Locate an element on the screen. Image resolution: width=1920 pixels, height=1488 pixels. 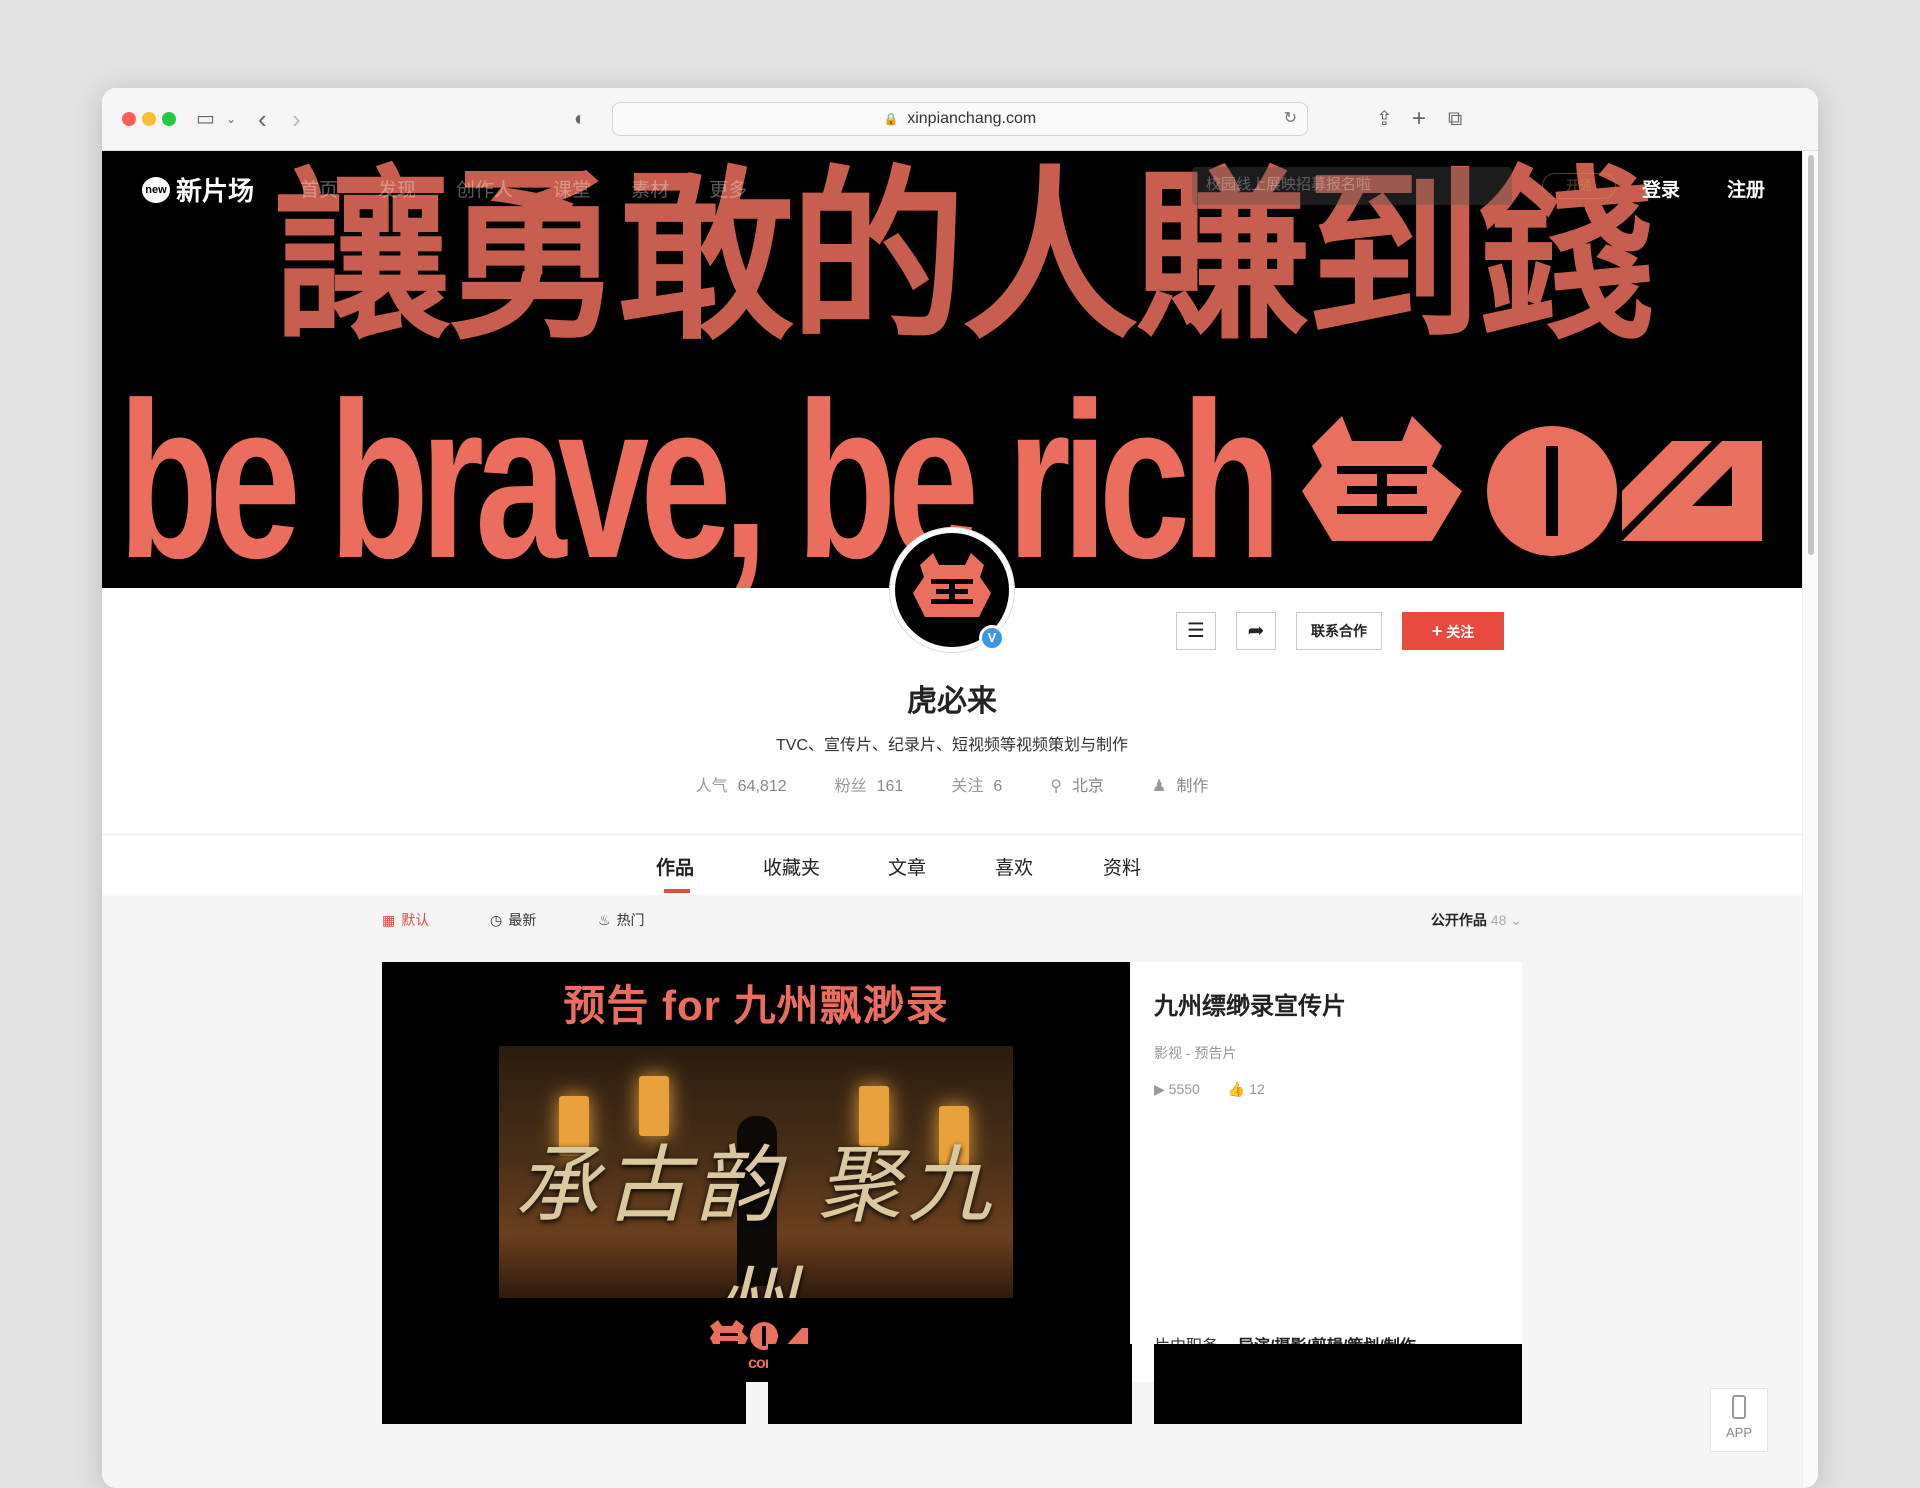
minimize-window-button is located at coordinates (149, 119).